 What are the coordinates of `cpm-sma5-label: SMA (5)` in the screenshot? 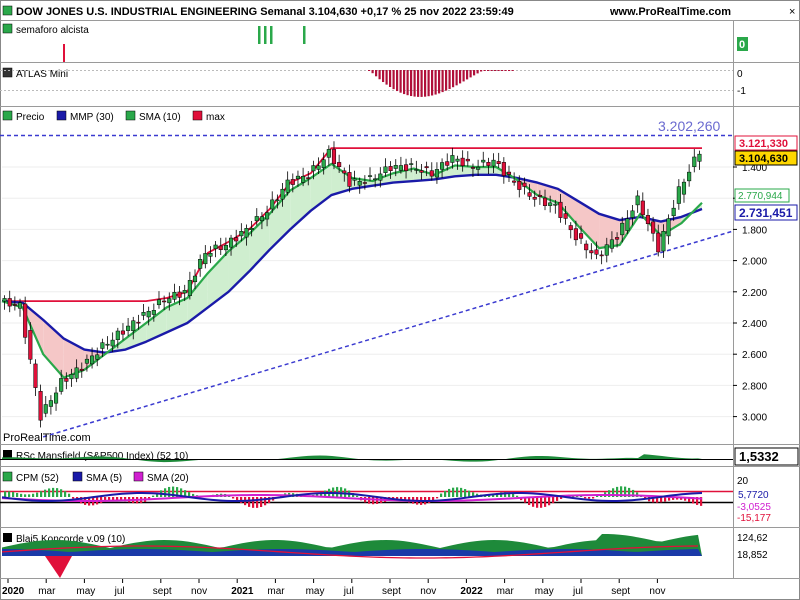 It's located at (104, 478).